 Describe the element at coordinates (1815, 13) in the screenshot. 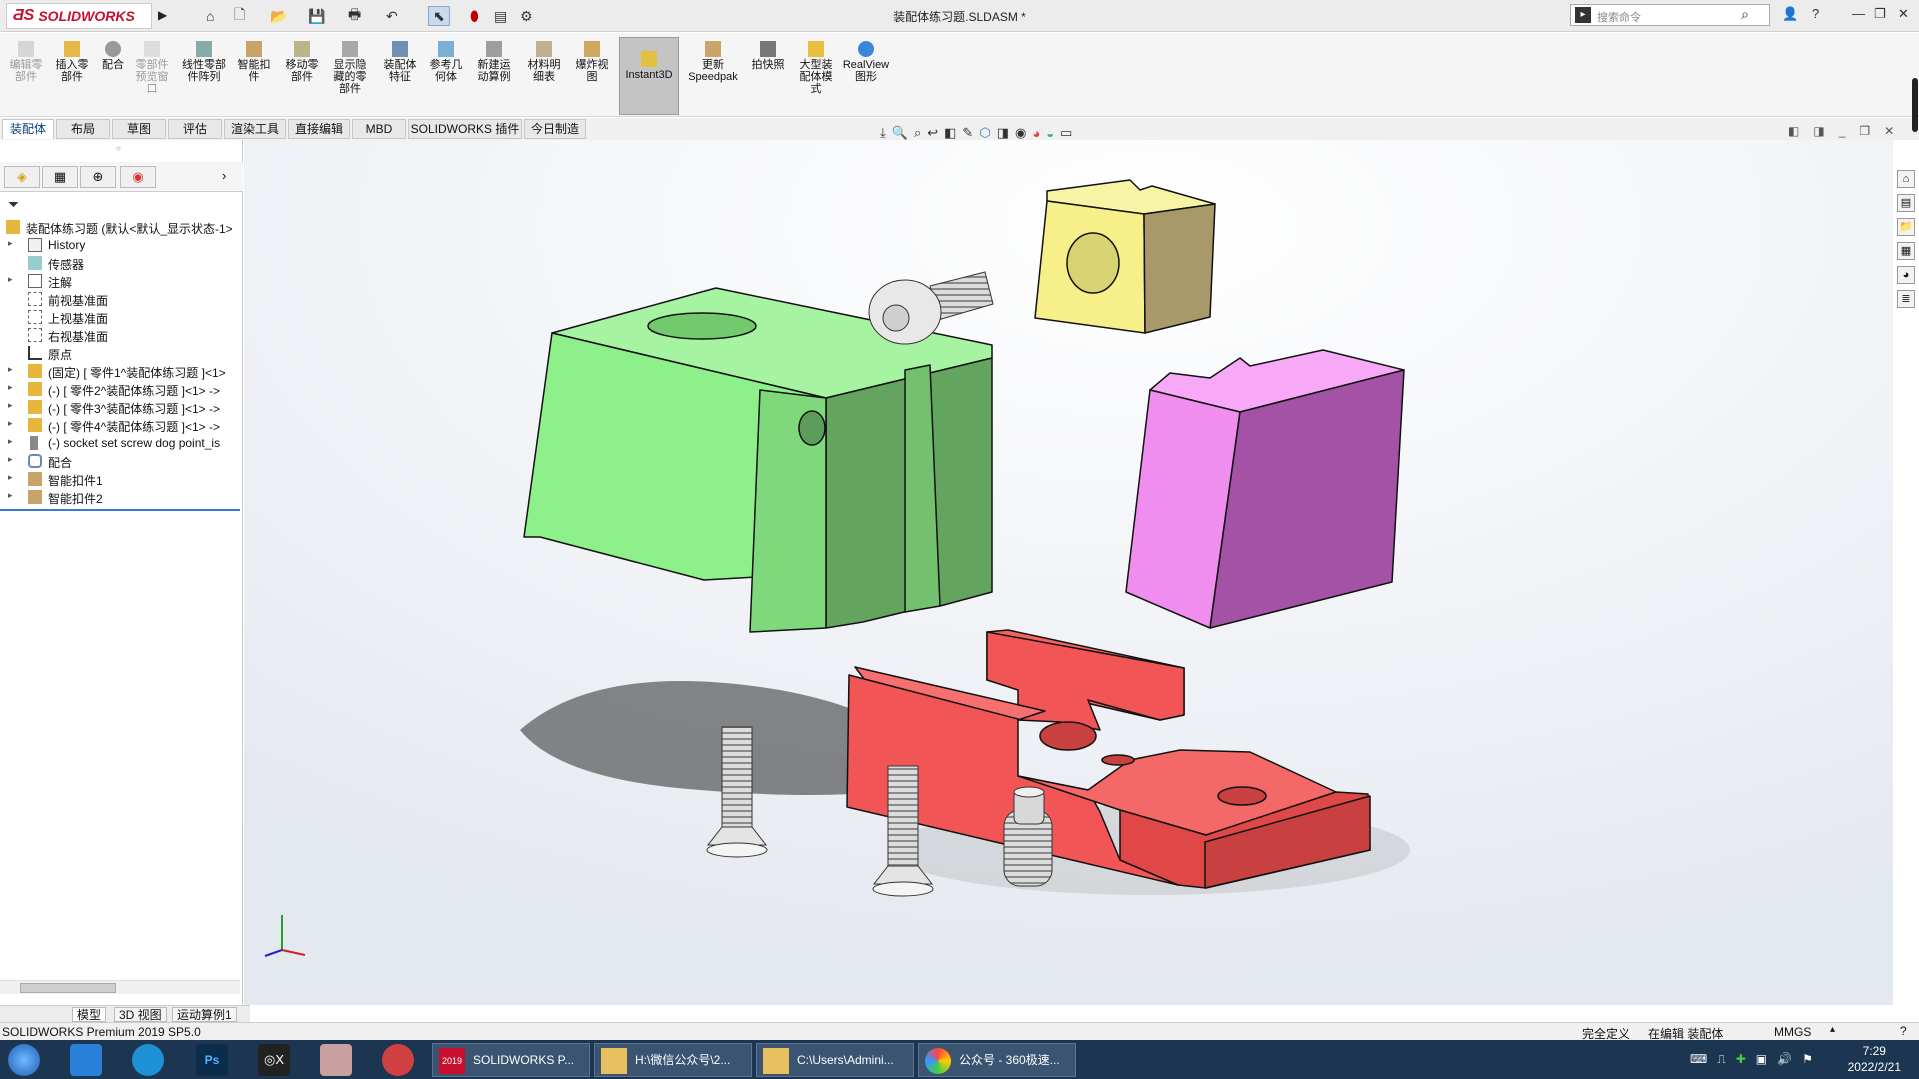

I see `help-icon: ?` at that location.